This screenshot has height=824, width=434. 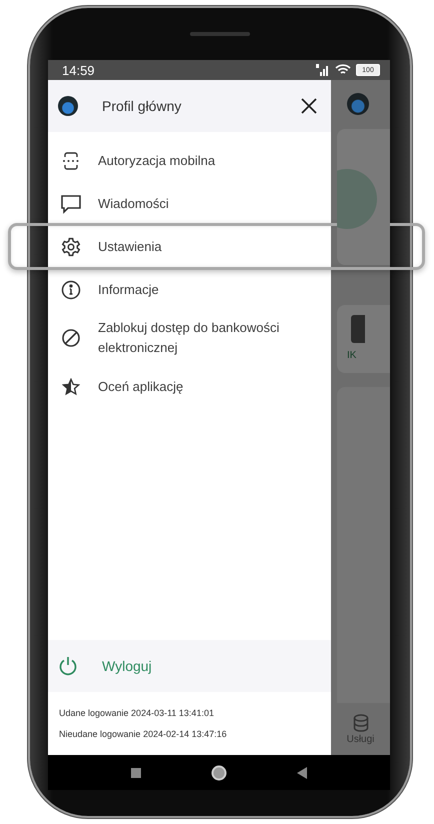 What do you see at coordinates (189, 289) in the screenshot?
I see `menu-item: Informacje` at bounding box center [189, 289].